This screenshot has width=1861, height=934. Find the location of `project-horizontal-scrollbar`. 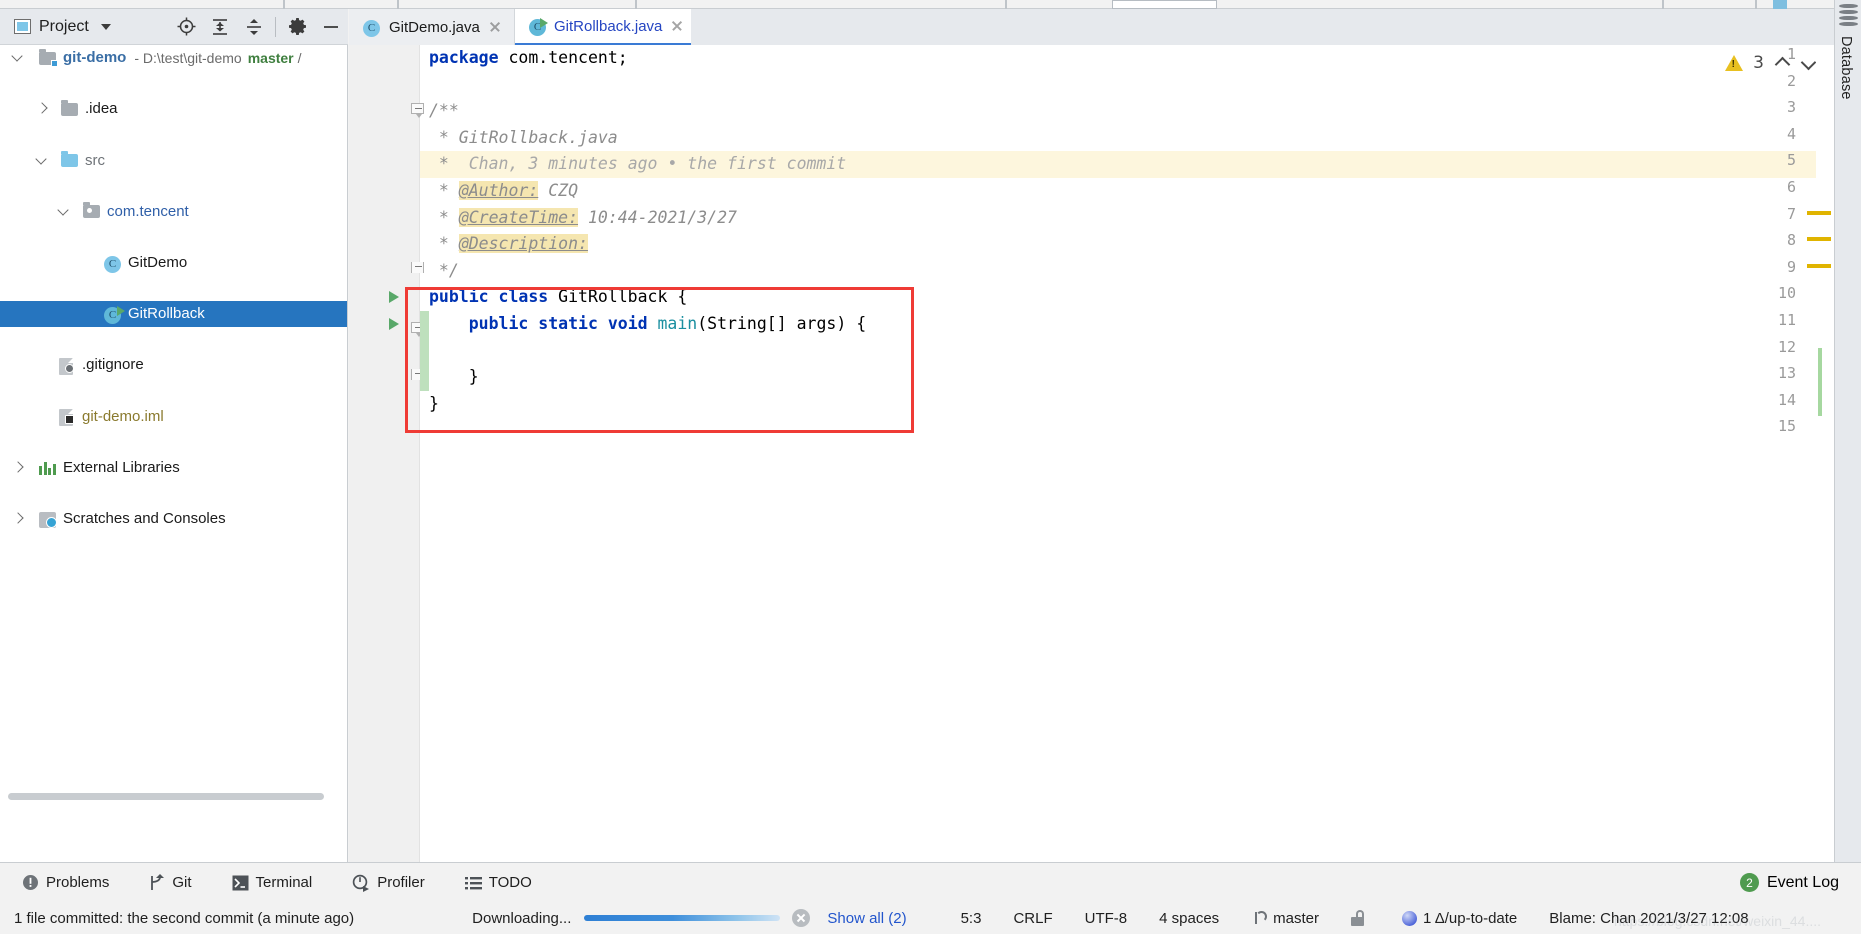

project-horizontal-scrollbar is located at coordinates (166, 796).